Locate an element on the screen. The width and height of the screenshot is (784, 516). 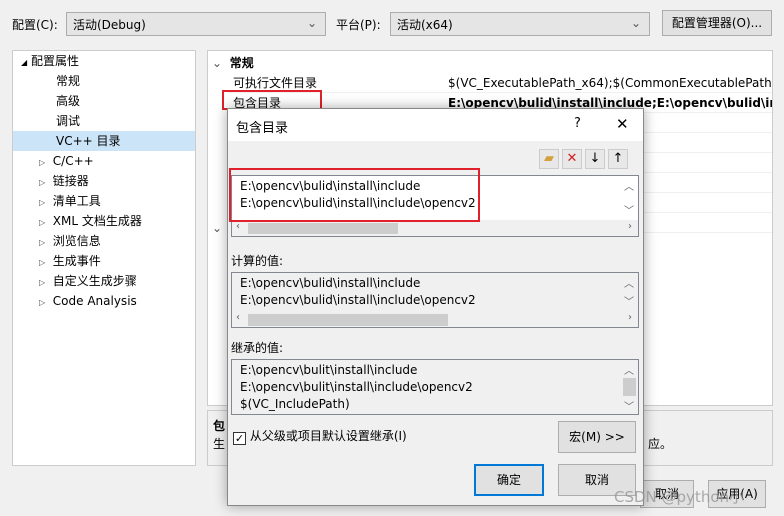
new-folder-button: ▰ is located at coordinates (549, 159).